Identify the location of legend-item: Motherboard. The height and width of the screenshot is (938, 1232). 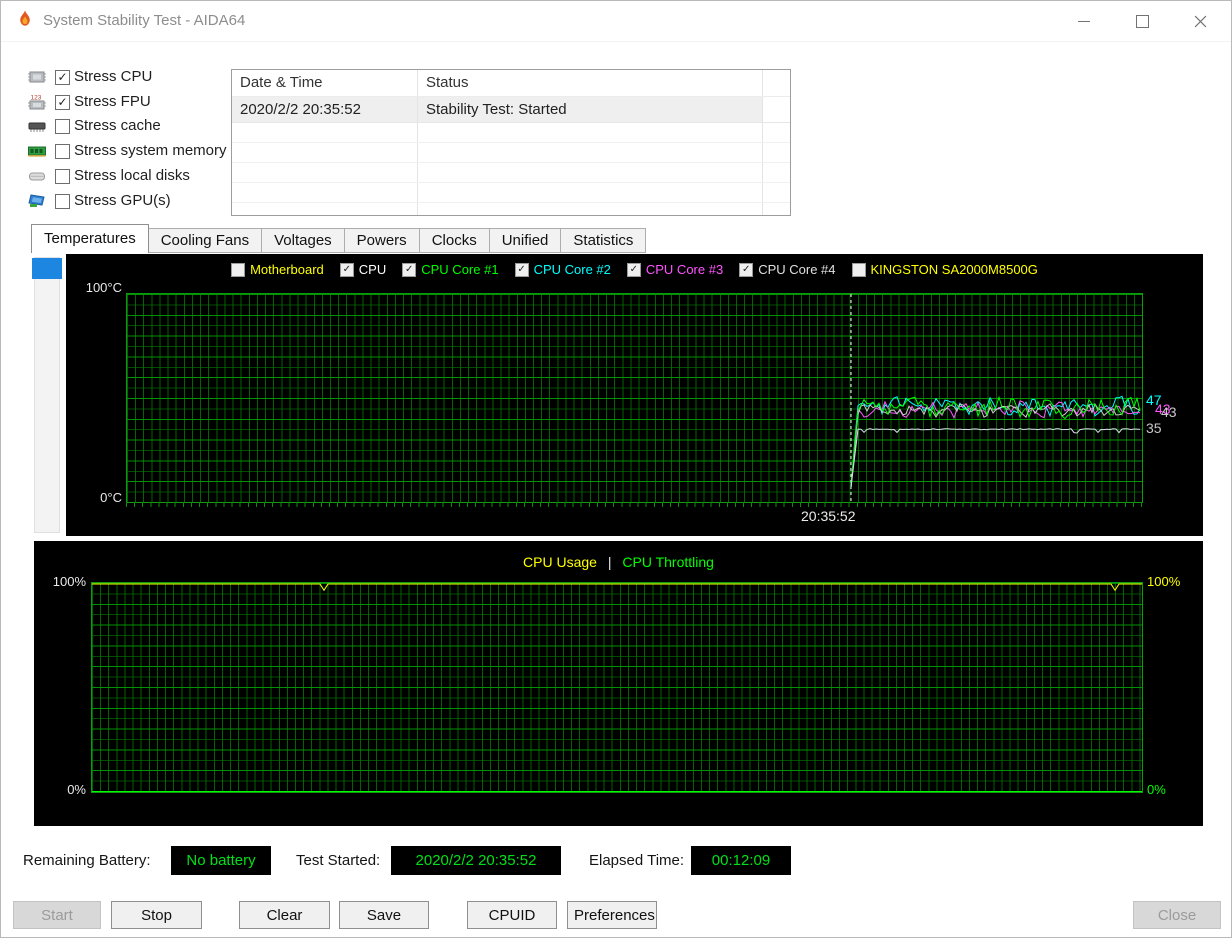
(277, 269).